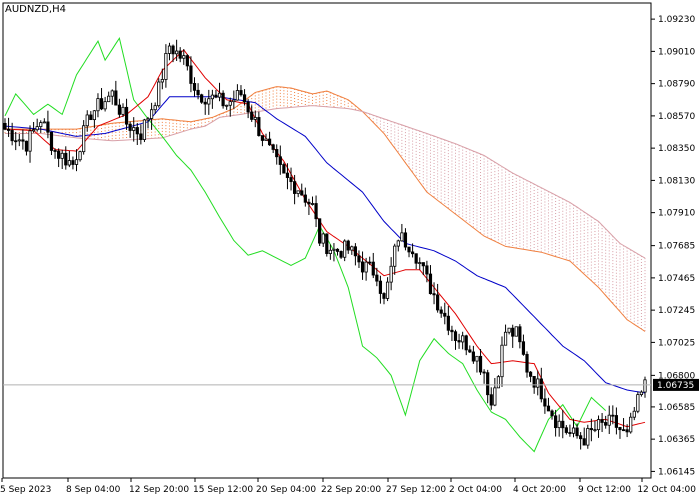 The height and width of the screenshot is (504, 700). I want to click on x-tick-label: 4 Oct 20:00, so click(539, 490).